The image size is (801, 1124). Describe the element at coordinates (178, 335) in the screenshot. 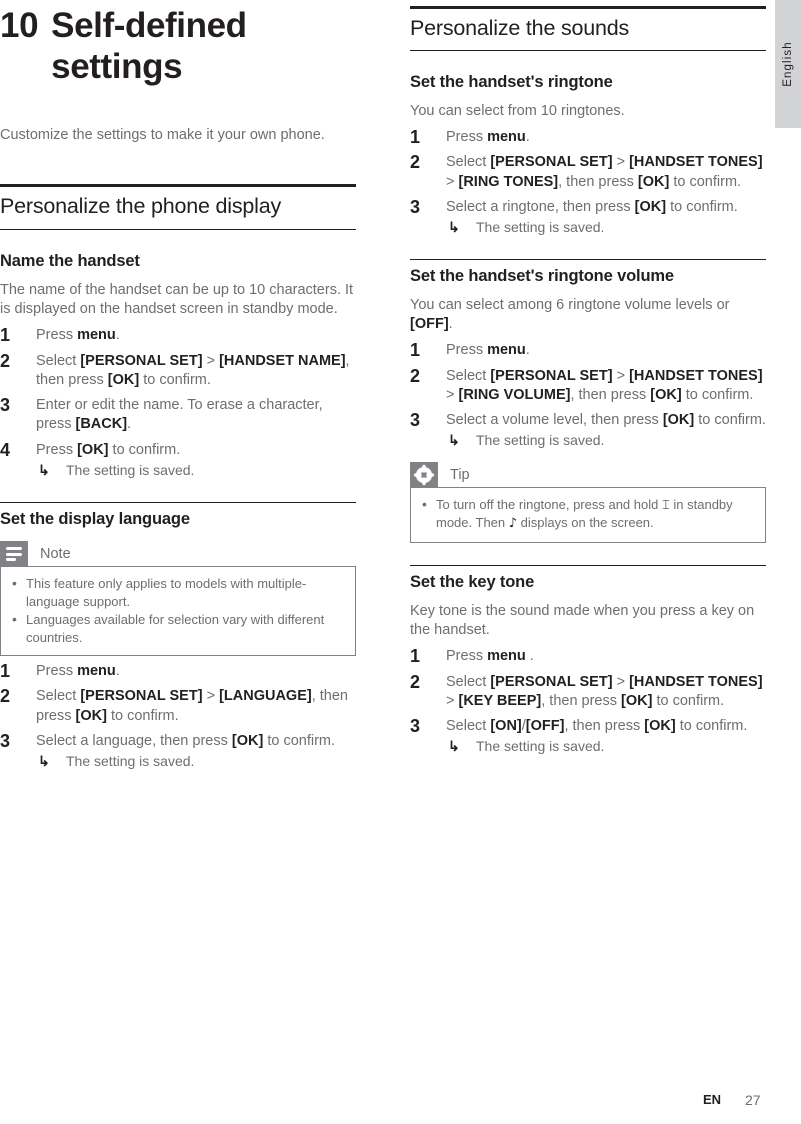

I see `step-item: 1 Press menu.` at that location.